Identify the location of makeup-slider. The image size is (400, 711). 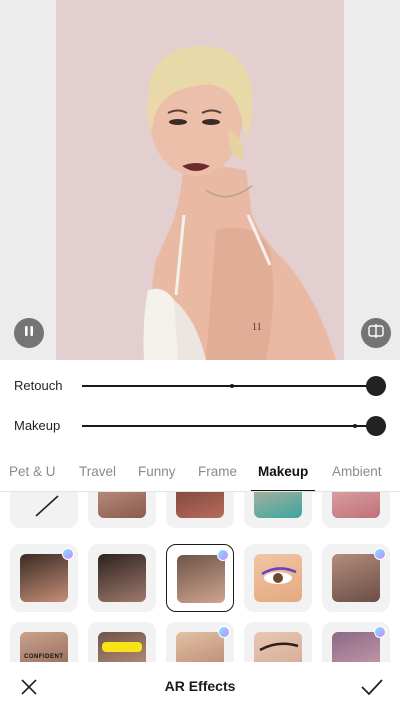
(234, 426).